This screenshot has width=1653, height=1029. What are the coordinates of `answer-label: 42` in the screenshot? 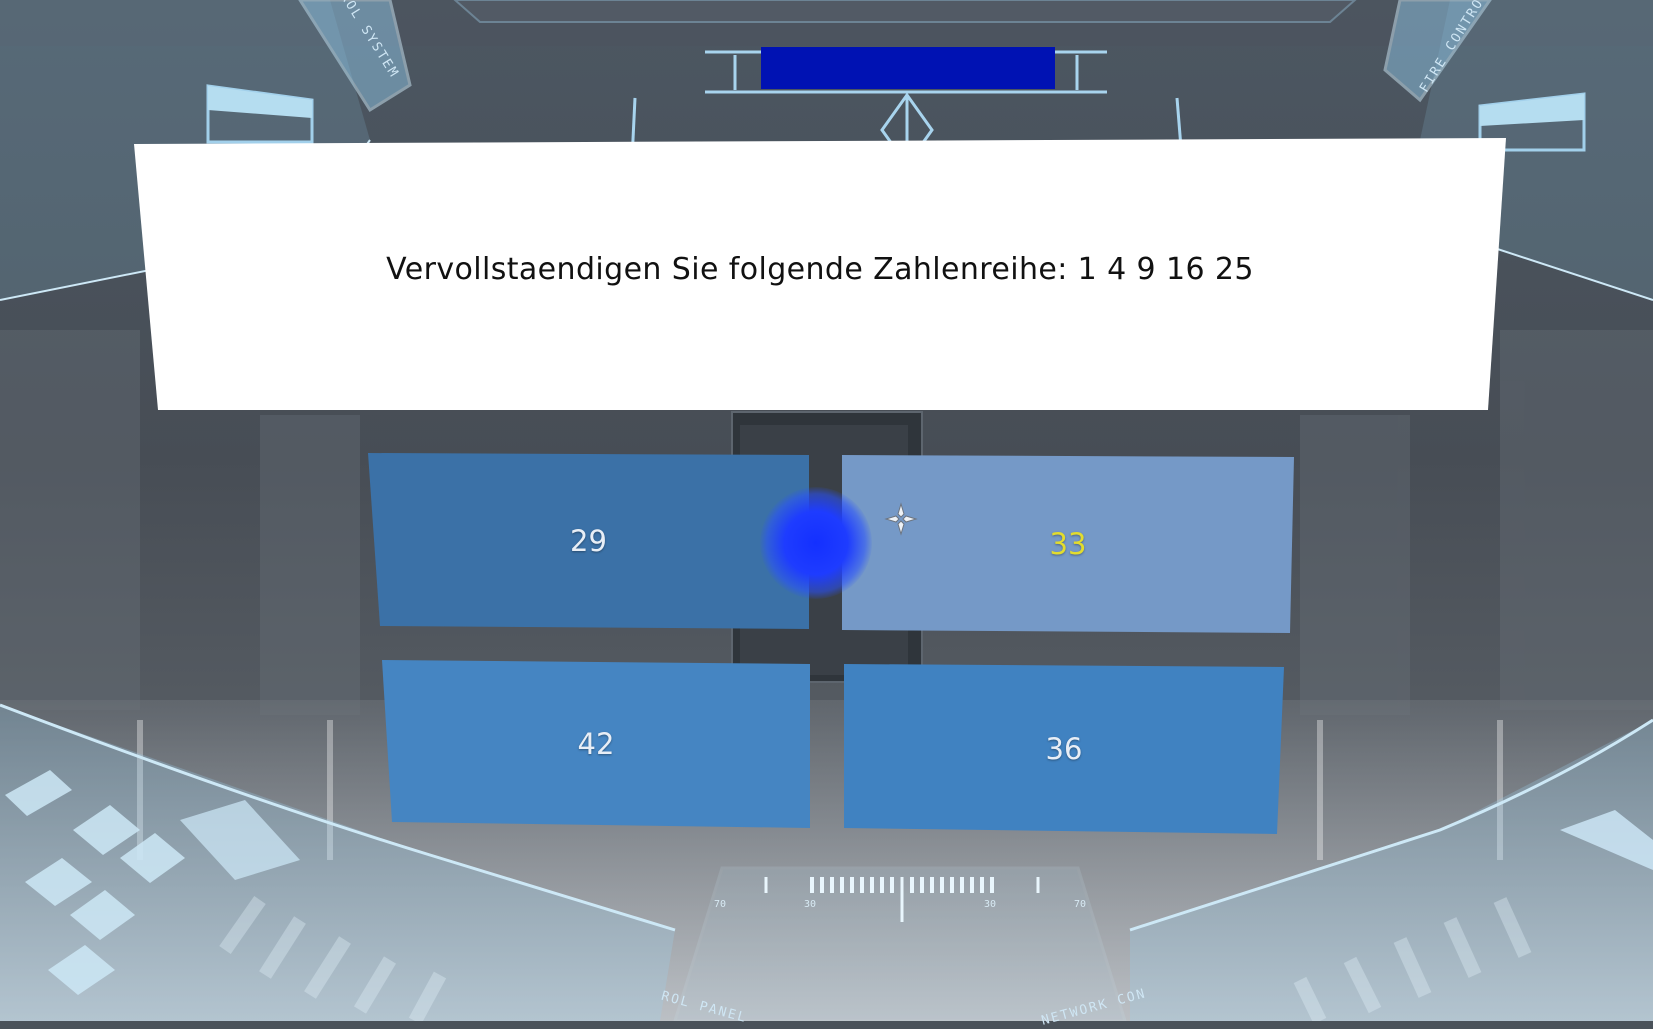 It's located at (596, 744).